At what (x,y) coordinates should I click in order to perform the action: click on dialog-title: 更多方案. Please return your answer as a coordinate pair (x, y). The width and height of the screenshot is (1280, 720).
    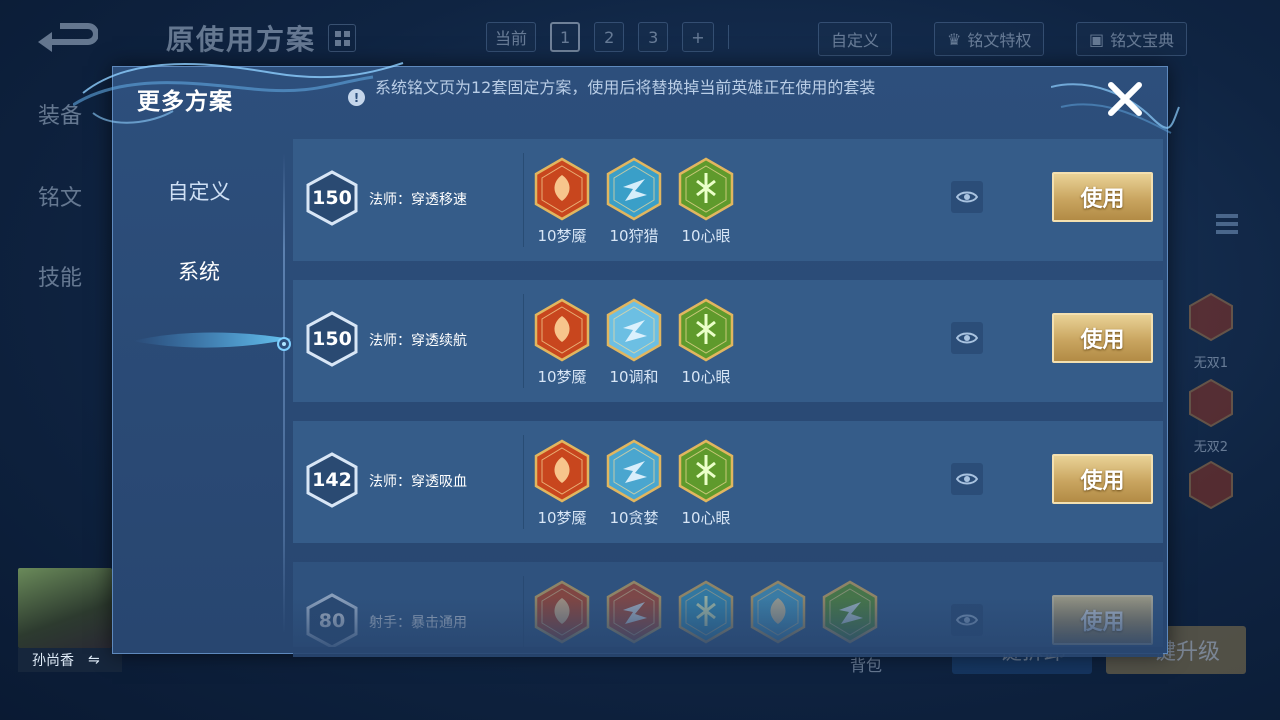
    Looking at the image, I should click on (185, 102).